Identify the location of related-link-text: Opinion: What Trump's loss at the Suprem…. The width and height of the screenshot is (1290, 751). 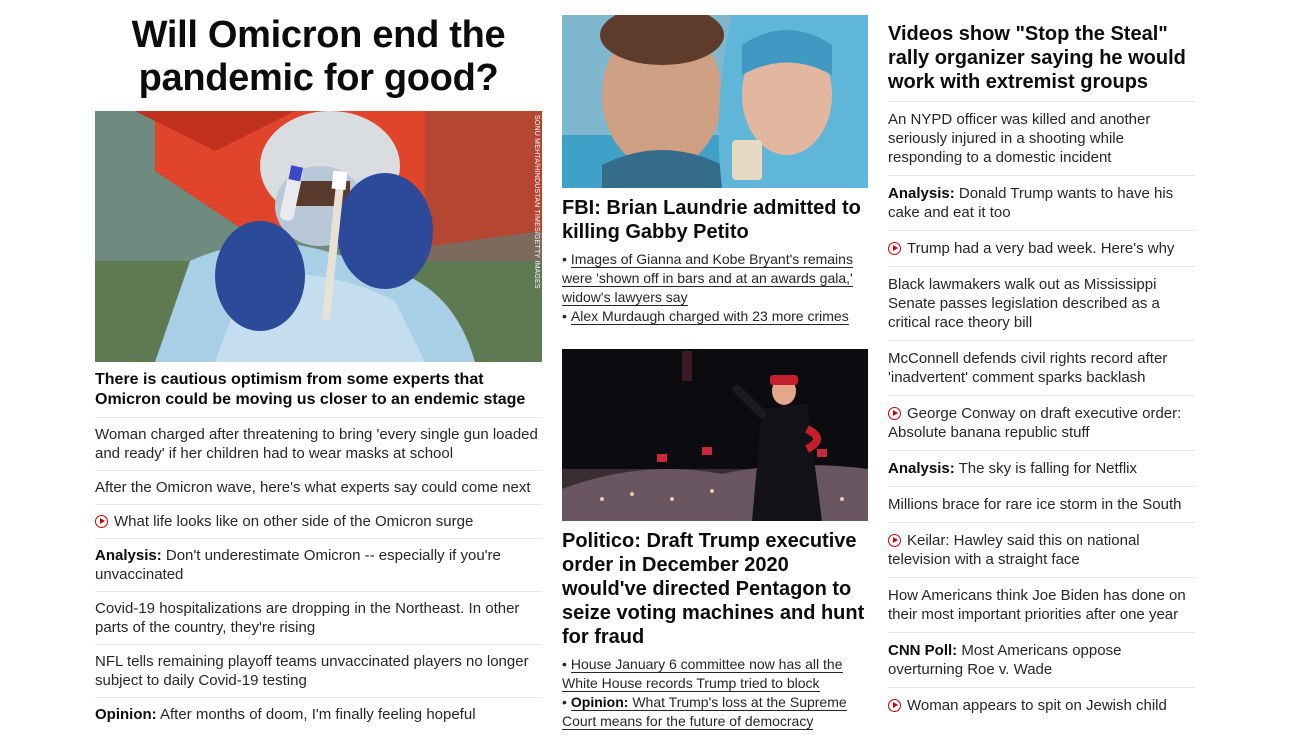
(704, 712).